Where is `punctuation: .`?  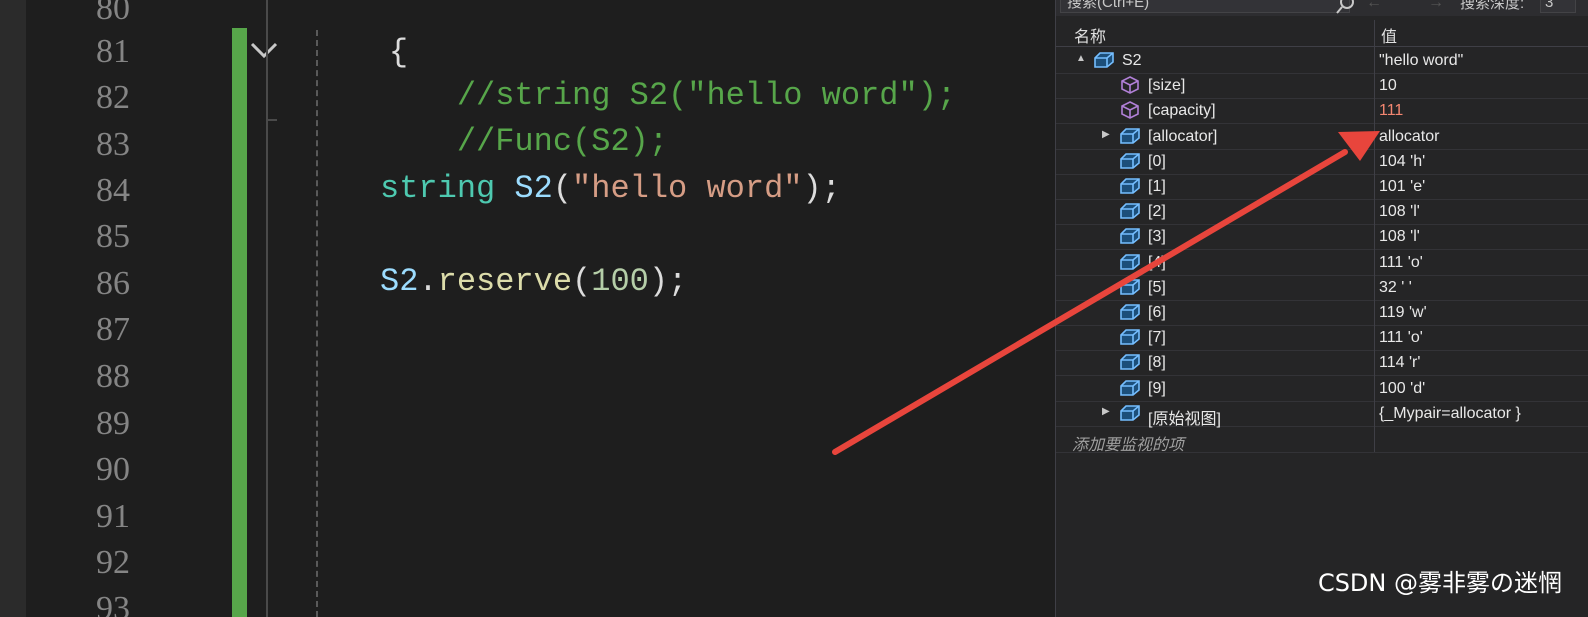
punctuation: . is located at coordinates (428, 281).